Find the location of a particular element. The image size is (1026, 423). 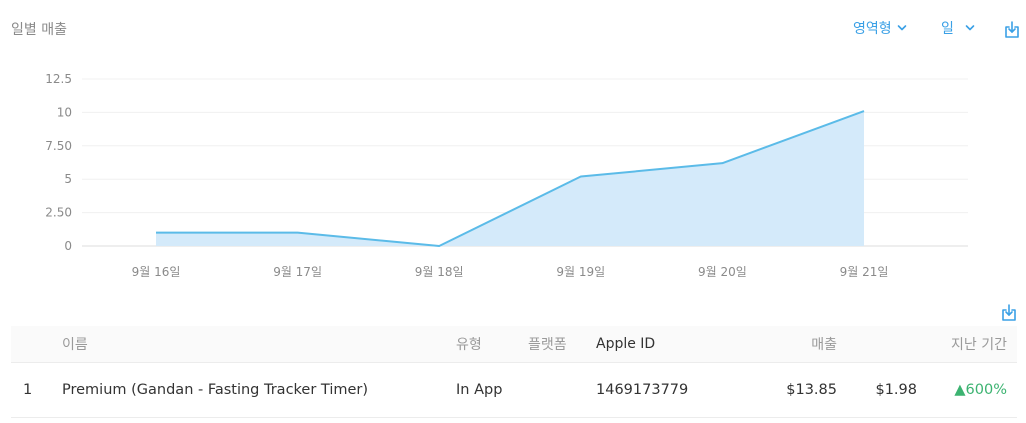

header-revenue: 매출 is located at coordinates (824, 344).